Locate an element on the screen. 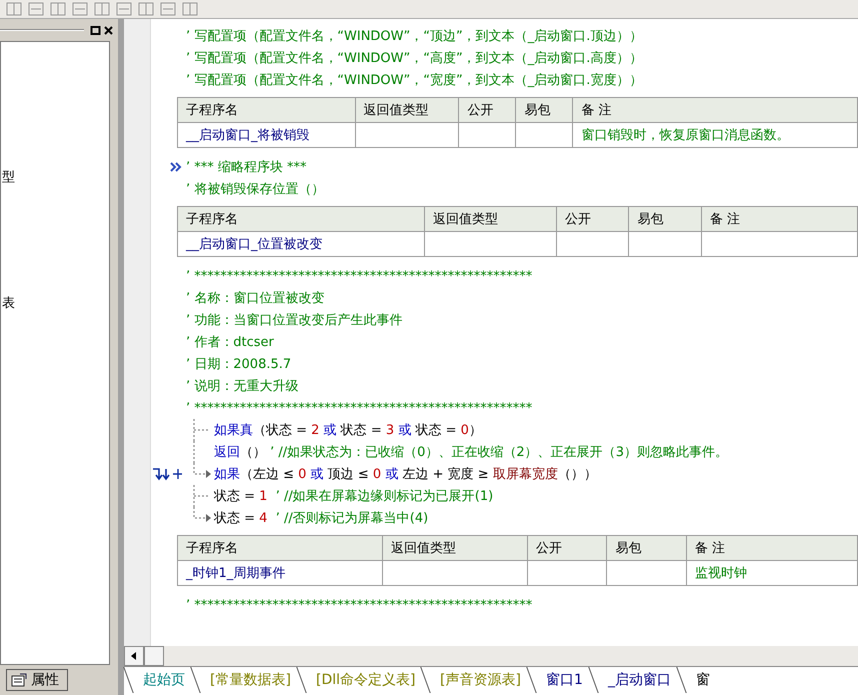  tree-item: 型 is located at coordinates (8, 177).